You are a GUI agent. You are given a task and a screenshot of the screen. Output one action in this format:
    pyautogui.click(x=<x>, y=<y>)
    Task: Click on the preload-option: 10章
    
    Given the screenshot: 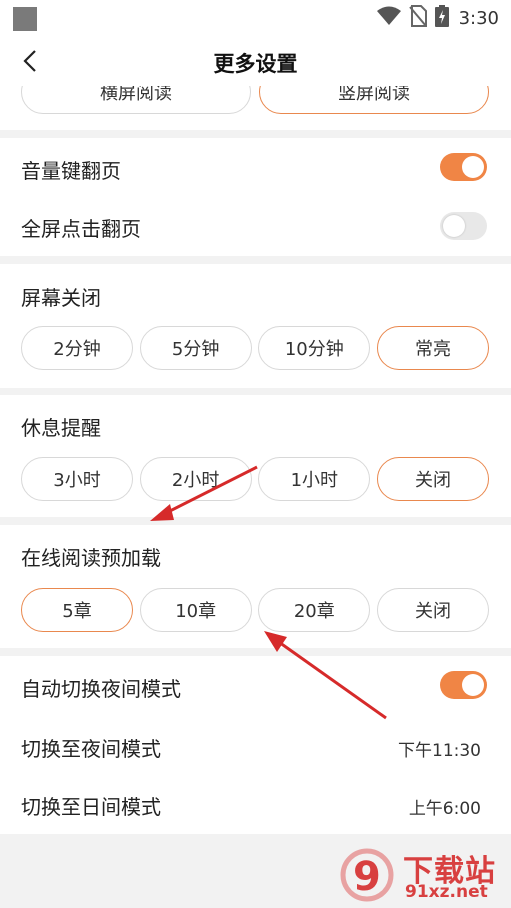 What is the action you would take?
    pyautogui.click(x=195, y=610)
    